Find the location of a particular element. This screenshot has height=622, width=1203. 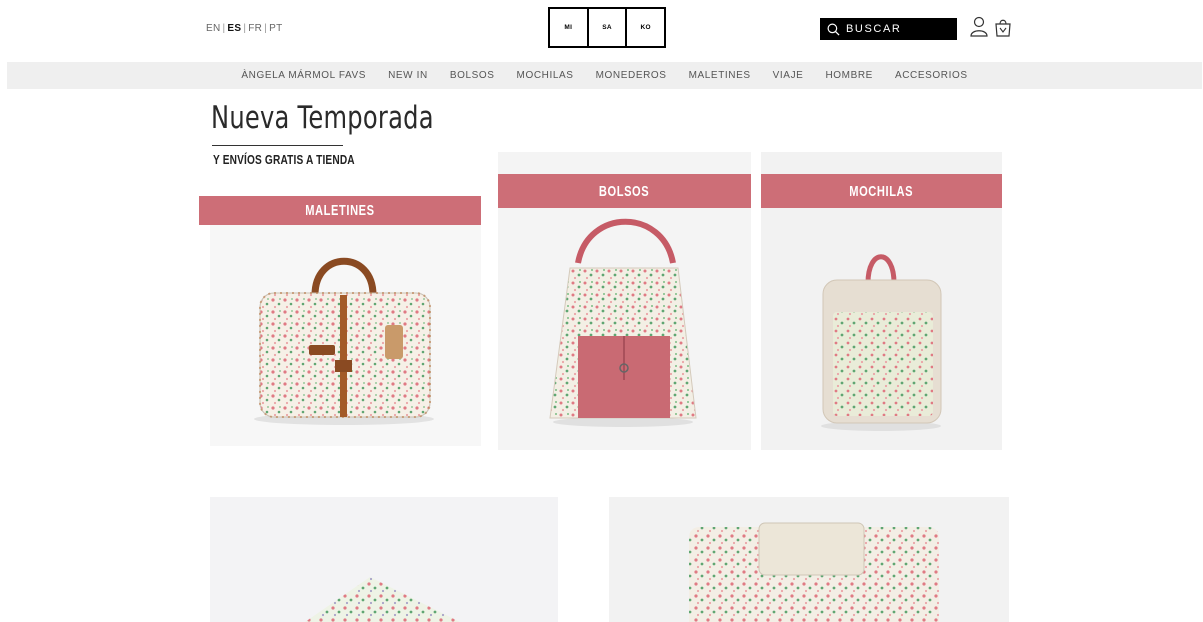

logo-cell-sa: SA is located at coordinates (608, 27).